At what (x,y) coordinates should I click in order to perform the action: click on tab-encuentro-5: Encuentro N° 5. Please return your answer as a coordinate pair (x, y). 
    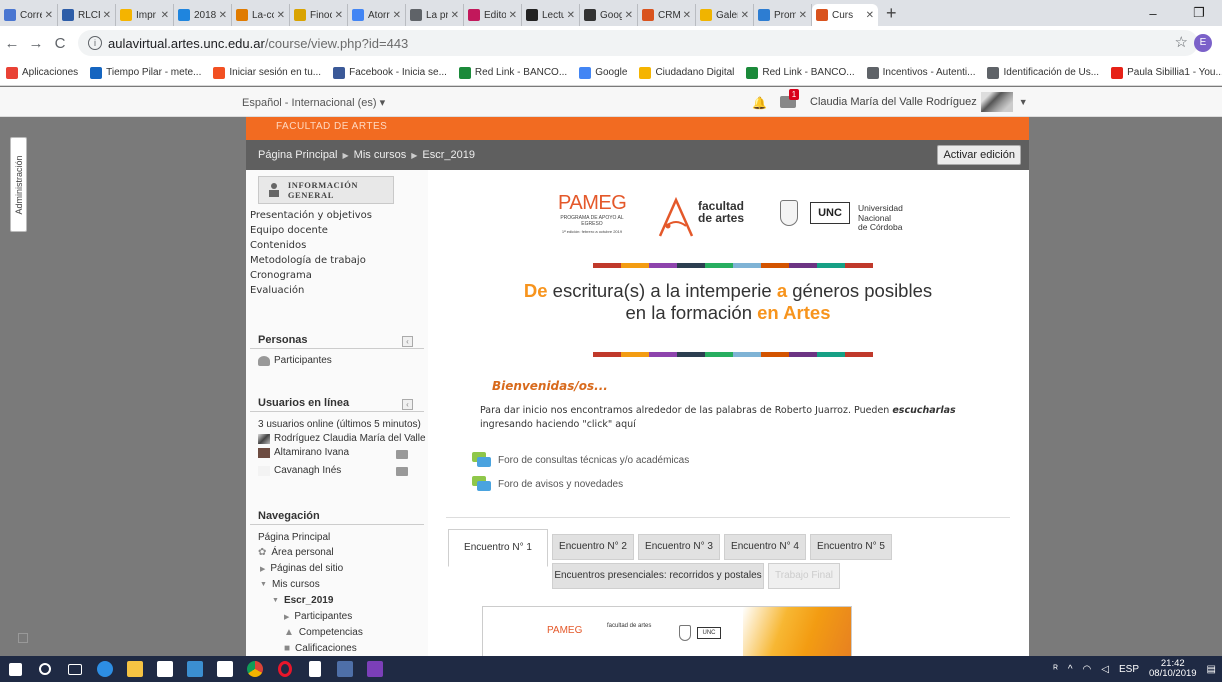
    Looking at the image, I should click on (851, 547).